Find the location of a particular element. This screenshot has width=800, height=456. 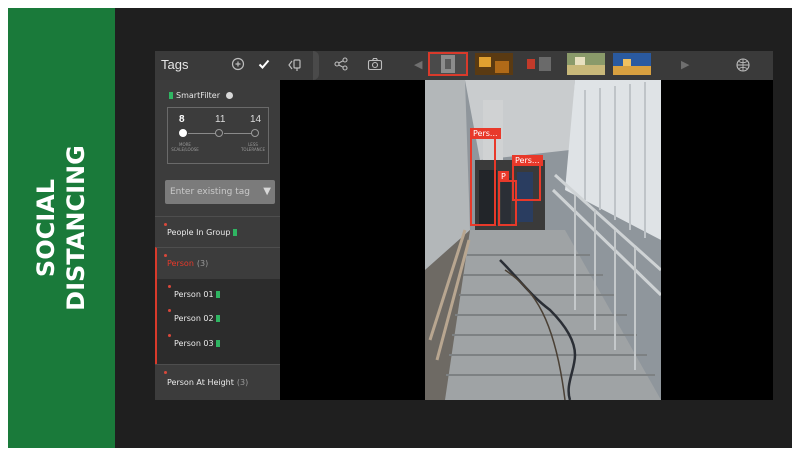

tag-label: Person (3) is located at coordinates (188, 263).